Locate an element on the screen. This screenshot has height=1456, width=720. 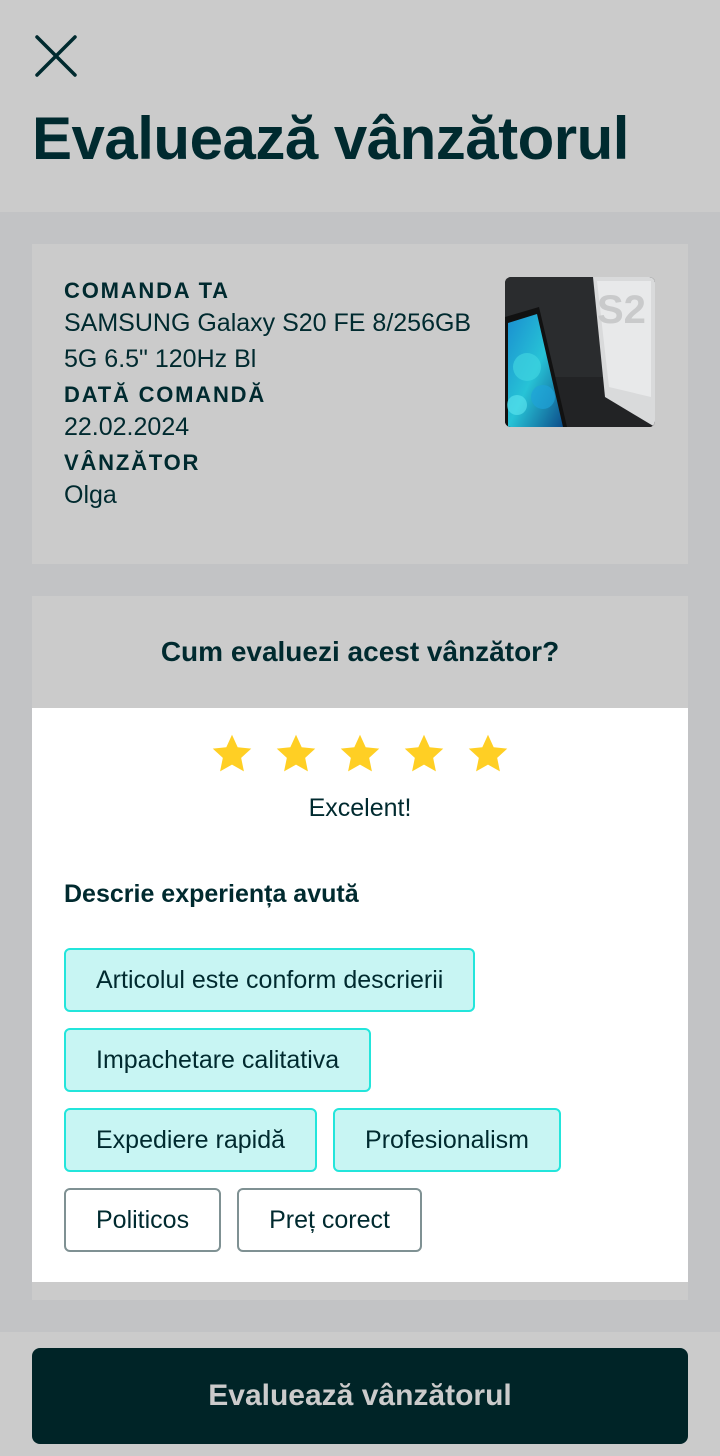
tag-chip-fast-shipping: Expediere rapidă is located at coordinates (191, 1140).